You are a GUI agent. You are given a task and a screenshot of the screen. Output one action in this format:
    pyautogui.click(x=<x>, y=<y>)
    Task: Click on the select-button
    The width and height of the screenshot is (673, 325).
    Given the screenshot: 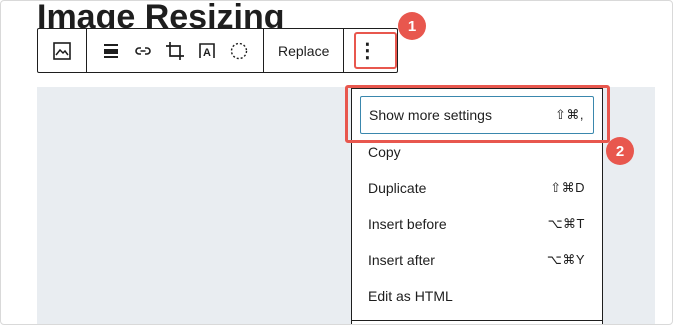 What is the action you would take?
    pyautogui.click(x=239, y=50)
    